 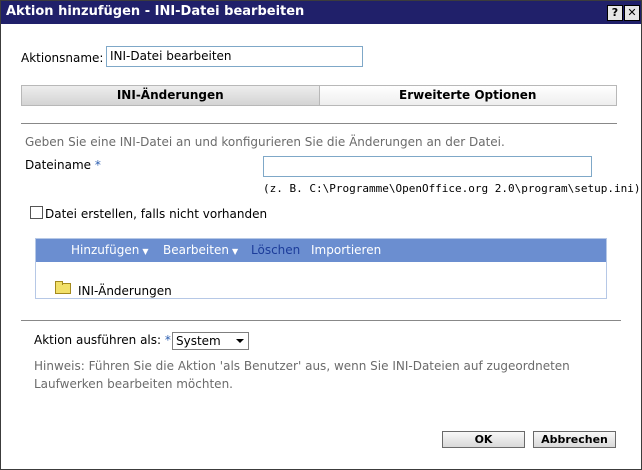 What do you see at coordinates (62, 58) in the screenshot?
I see `action-name-label: Aktionsname:` at bounding box center [62, 58].